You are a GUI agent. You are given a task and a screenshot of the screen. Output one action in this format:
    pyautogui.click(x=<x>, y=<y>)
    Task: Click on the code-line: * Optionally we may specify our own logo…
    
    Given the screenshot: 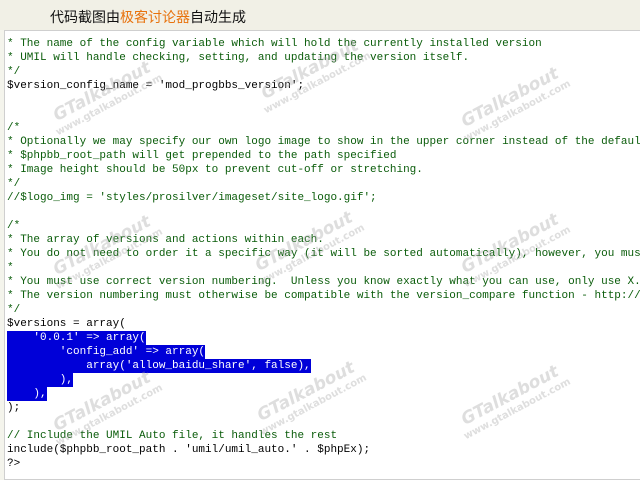 What is the action you would take?
    pyautogui.click(x=323, y=142)
    